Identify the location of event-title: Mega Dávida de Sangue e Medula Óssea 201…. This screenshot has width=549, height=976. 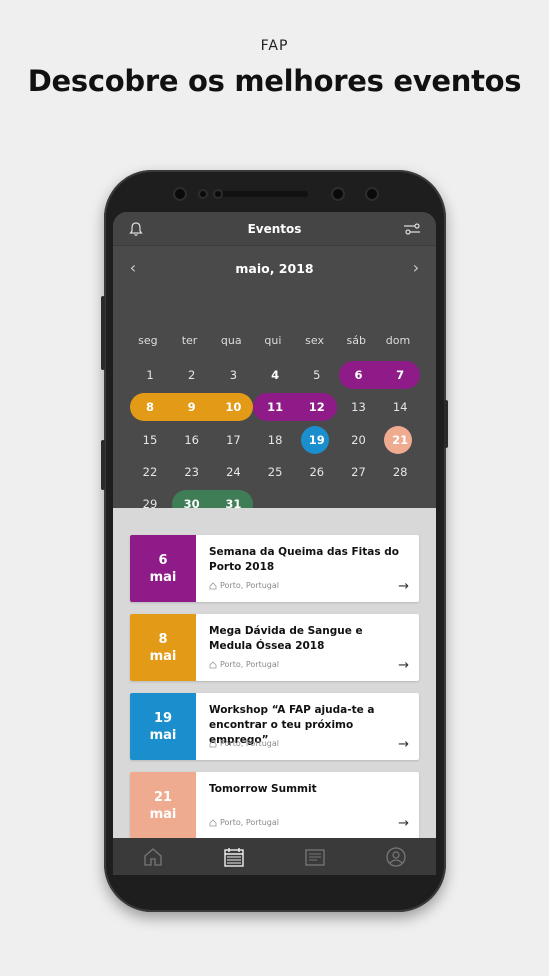
(286, 638).